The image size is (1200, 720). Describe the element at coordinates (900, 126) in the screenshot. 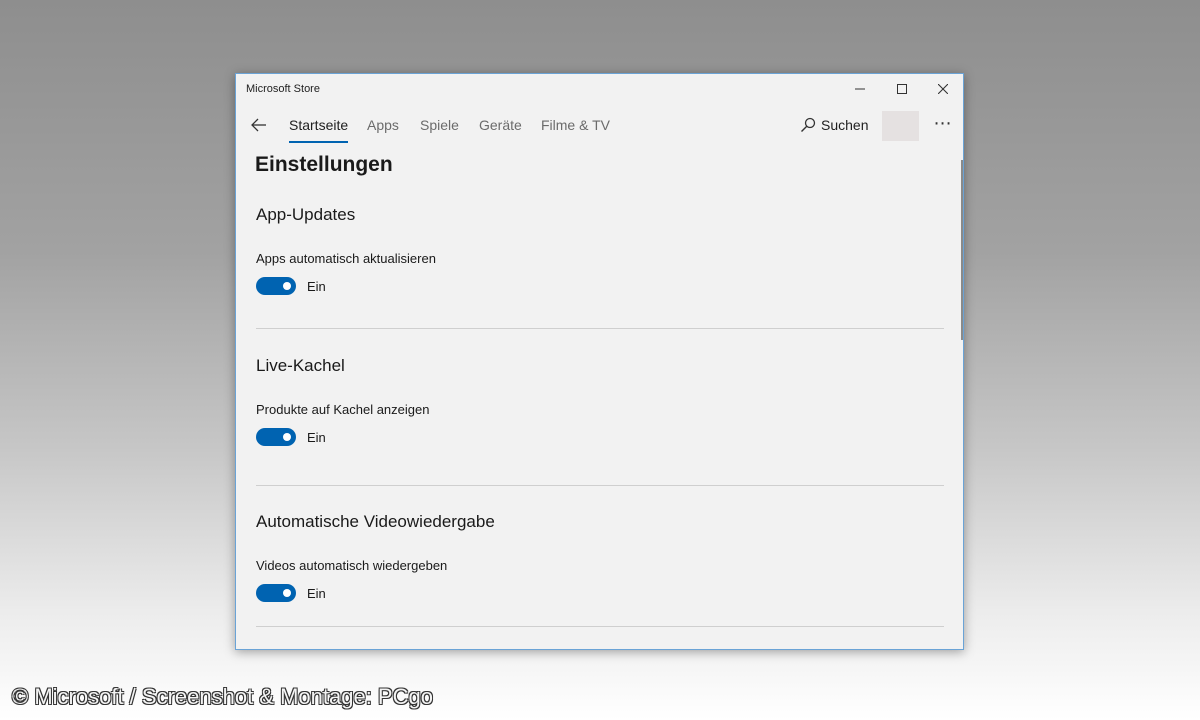

I see `account-avatar` at that location.